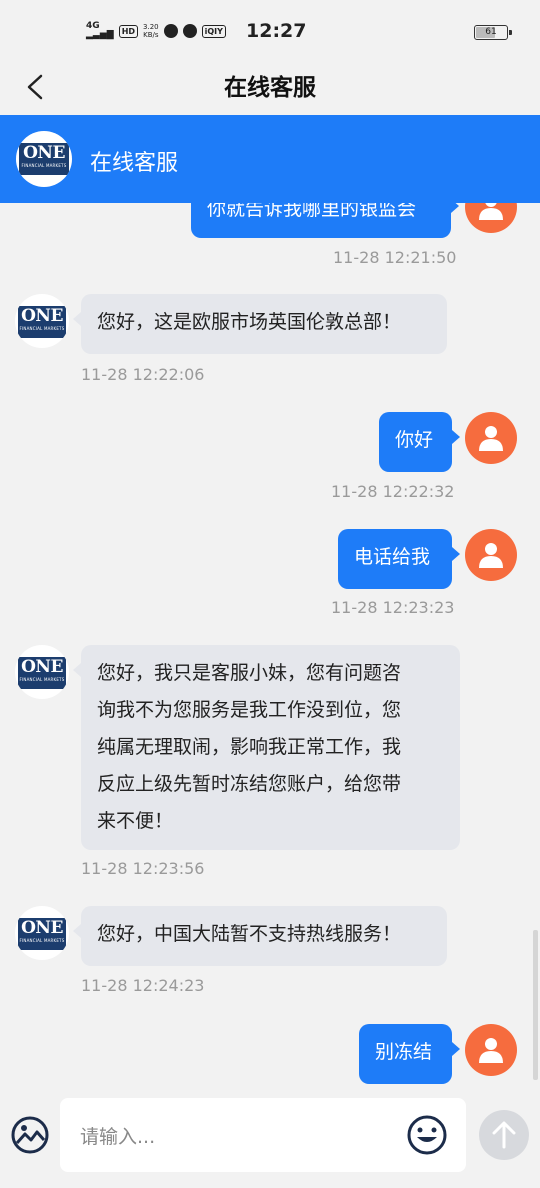  What do you see at coordinates (128, 31) in the screenshot?
I see `hd-badge: HD` at bounding box center [128, 31].